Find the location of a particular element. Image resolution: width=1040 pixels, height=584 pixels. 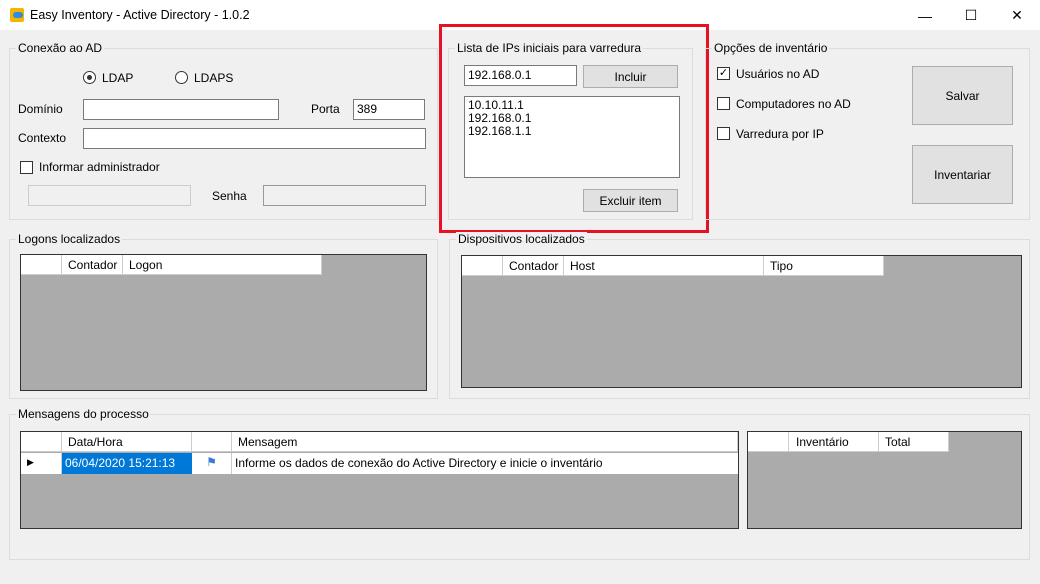

column-header-datetime: Data/Hora is located at coordinates (127, 442).